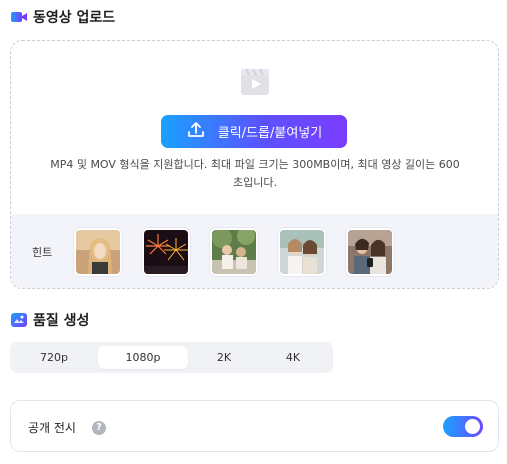  I want to click on quality-option-720p: 720p, so click(54, 357).